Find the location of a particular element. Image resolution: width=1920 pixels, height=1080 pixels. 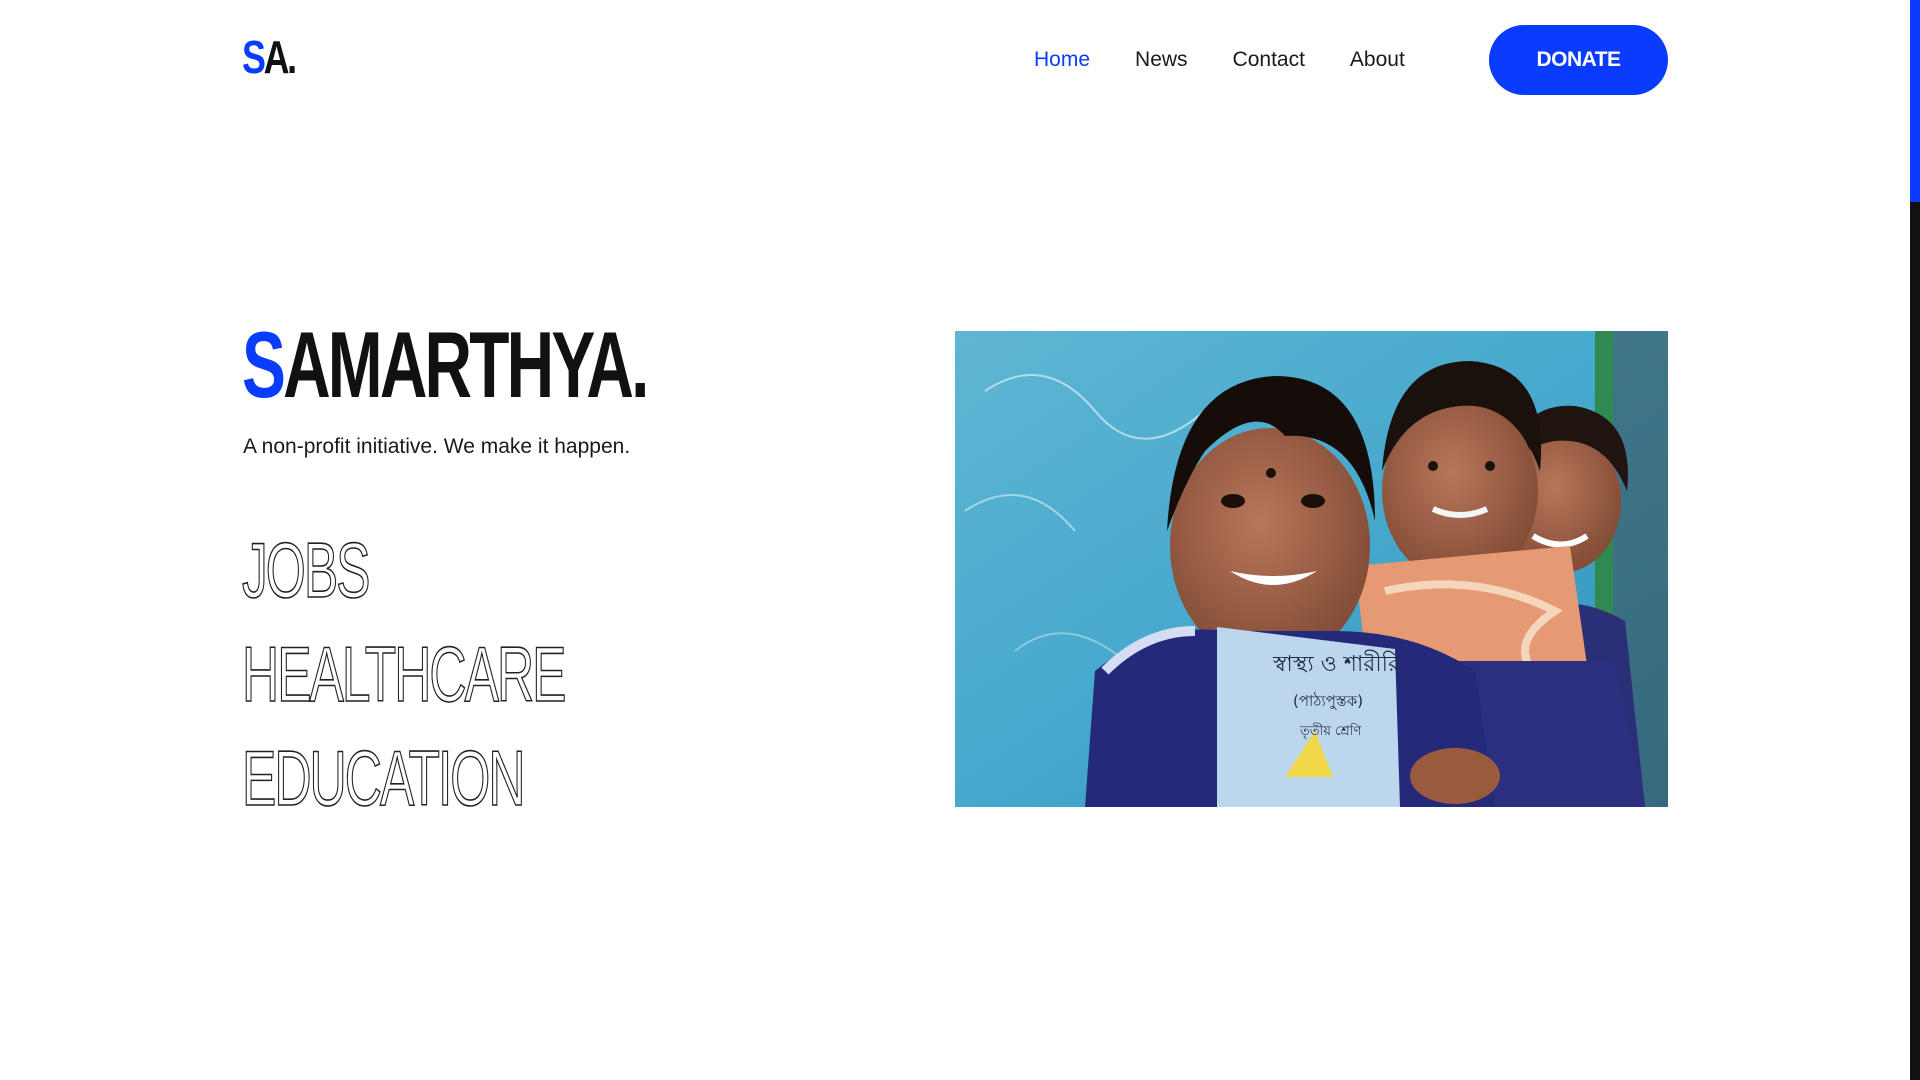

focus-areas-list: JOBS HEALTHCARE EDUCATION is located at coordinates (486, 684).